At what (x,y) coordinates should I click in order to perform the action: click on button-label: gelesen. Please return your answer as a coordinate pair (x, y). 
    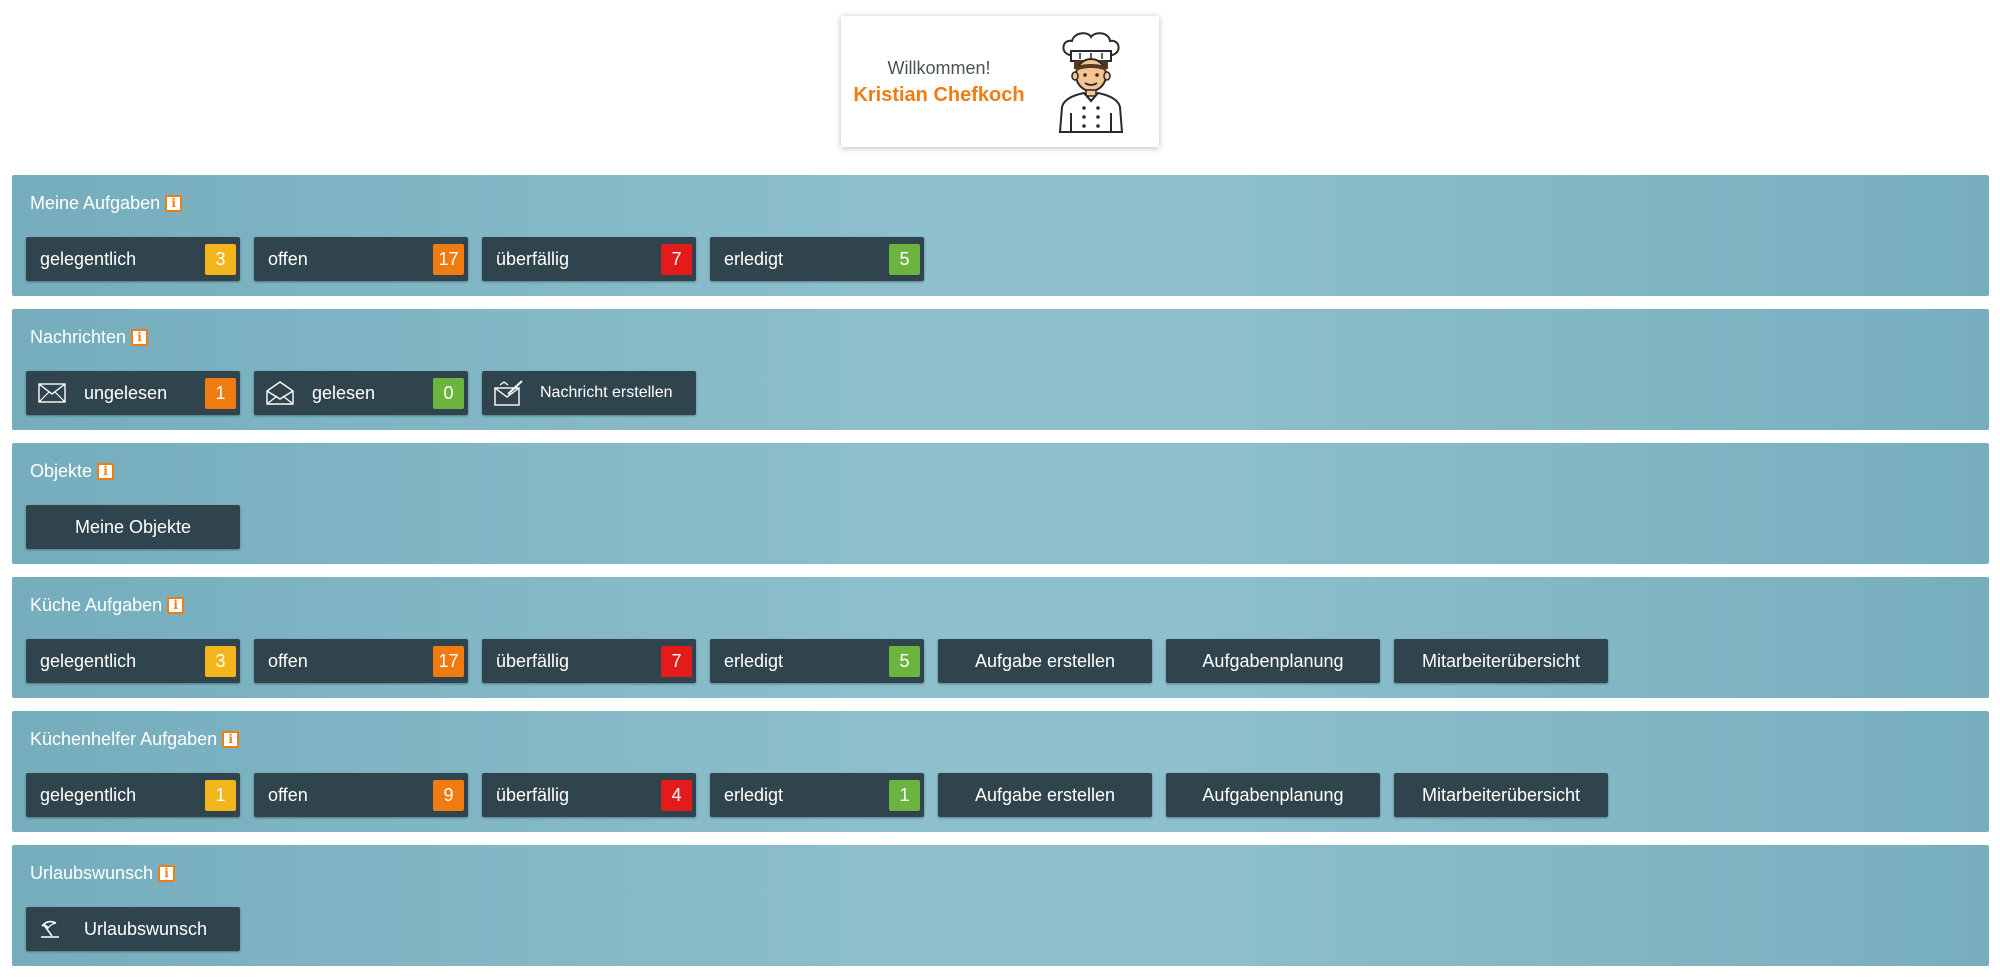
    Looking at the image, I should click on (344, 392).